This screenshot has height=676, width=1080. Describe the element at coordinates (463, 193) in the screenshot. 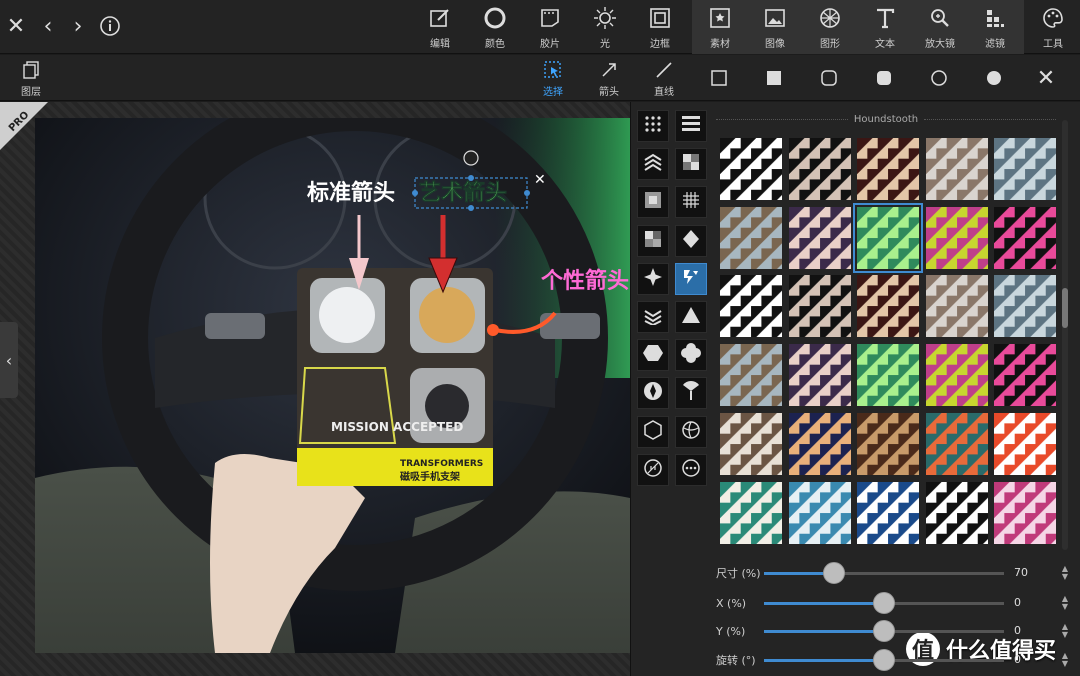

I see `art-arrow-text: 艺术箭头` at that location.